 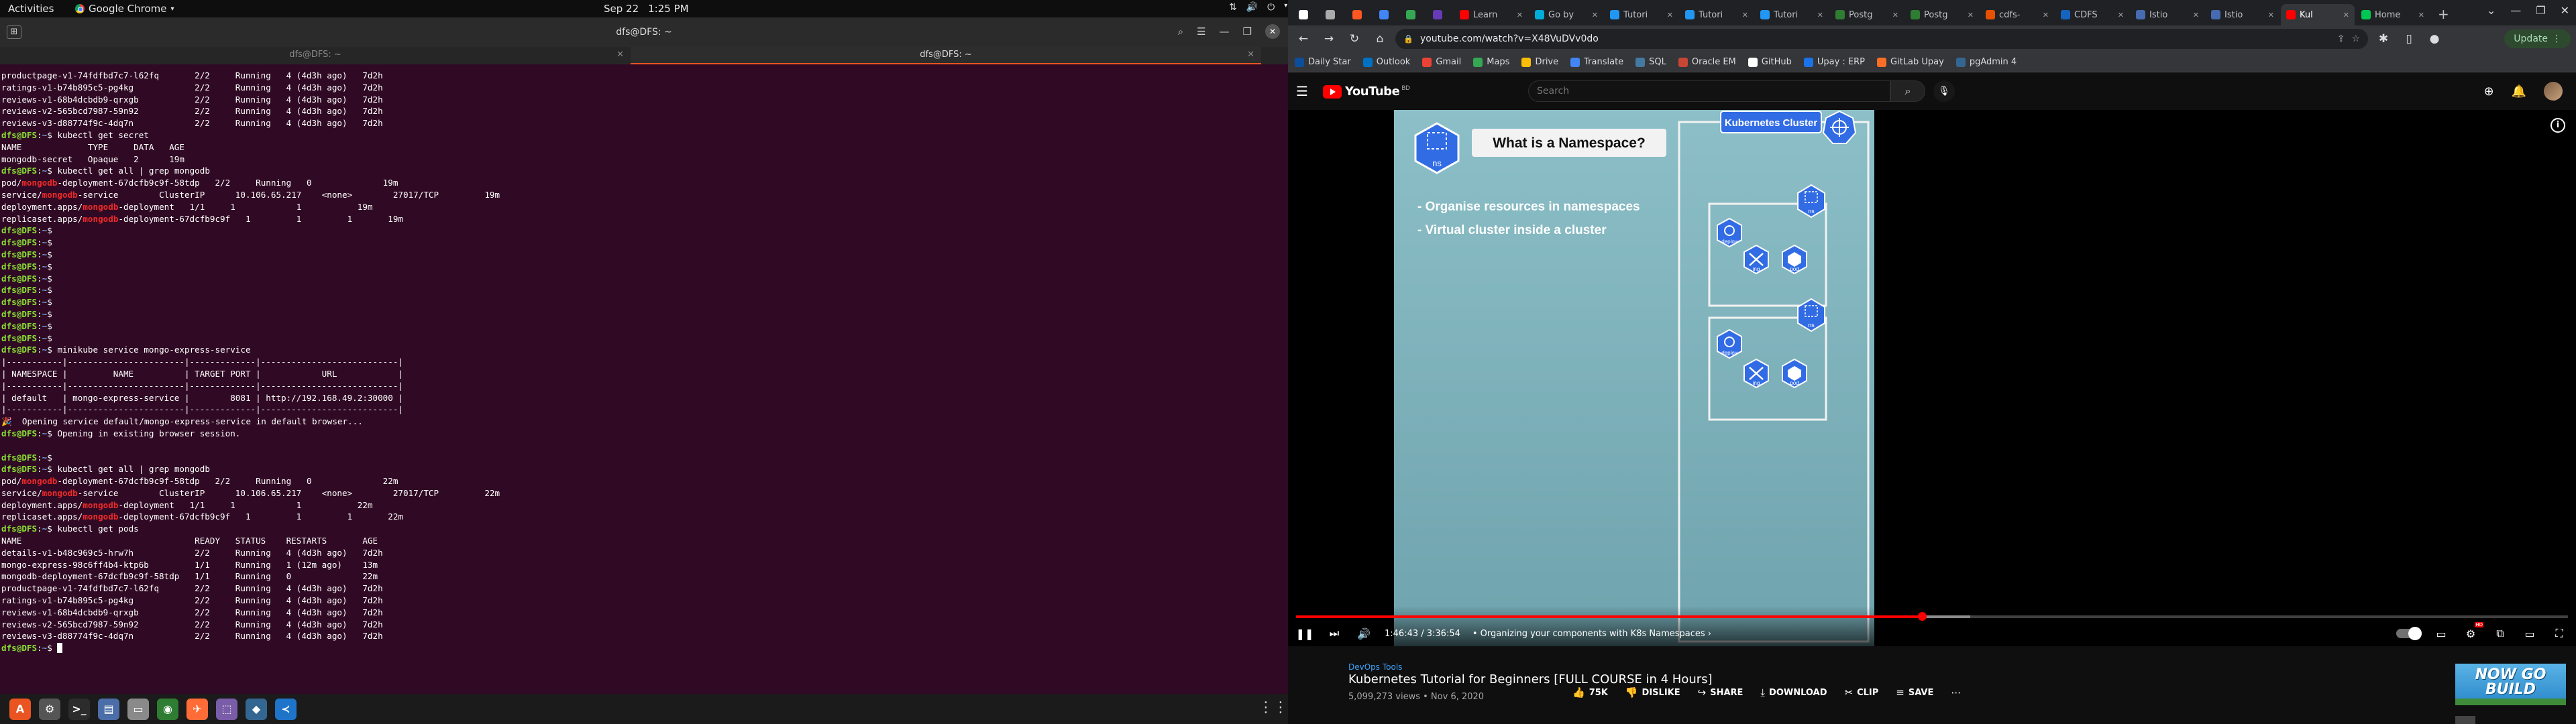 What do you see at coordinates (2558, 125) in the screenshot?
I see `info-icon: i` at bounding box center [2558, 125].